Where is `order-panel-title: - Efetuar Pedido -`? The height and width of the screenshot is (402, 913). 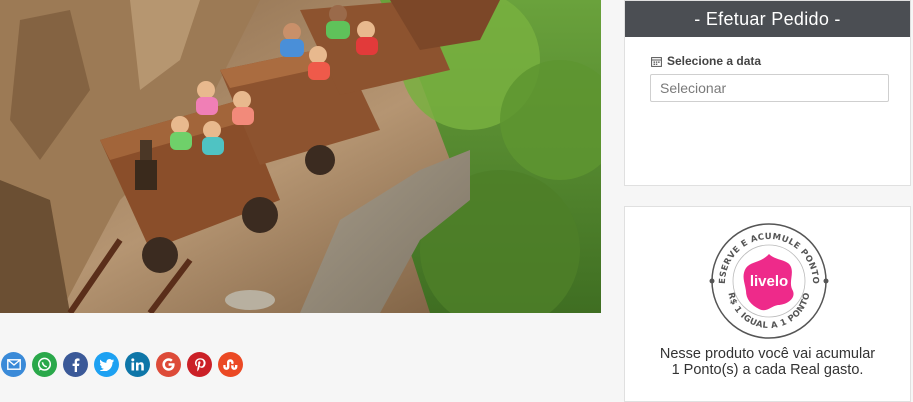 order-panel-title: - Efetuar Pedido - is located at coordinates (767, 19).